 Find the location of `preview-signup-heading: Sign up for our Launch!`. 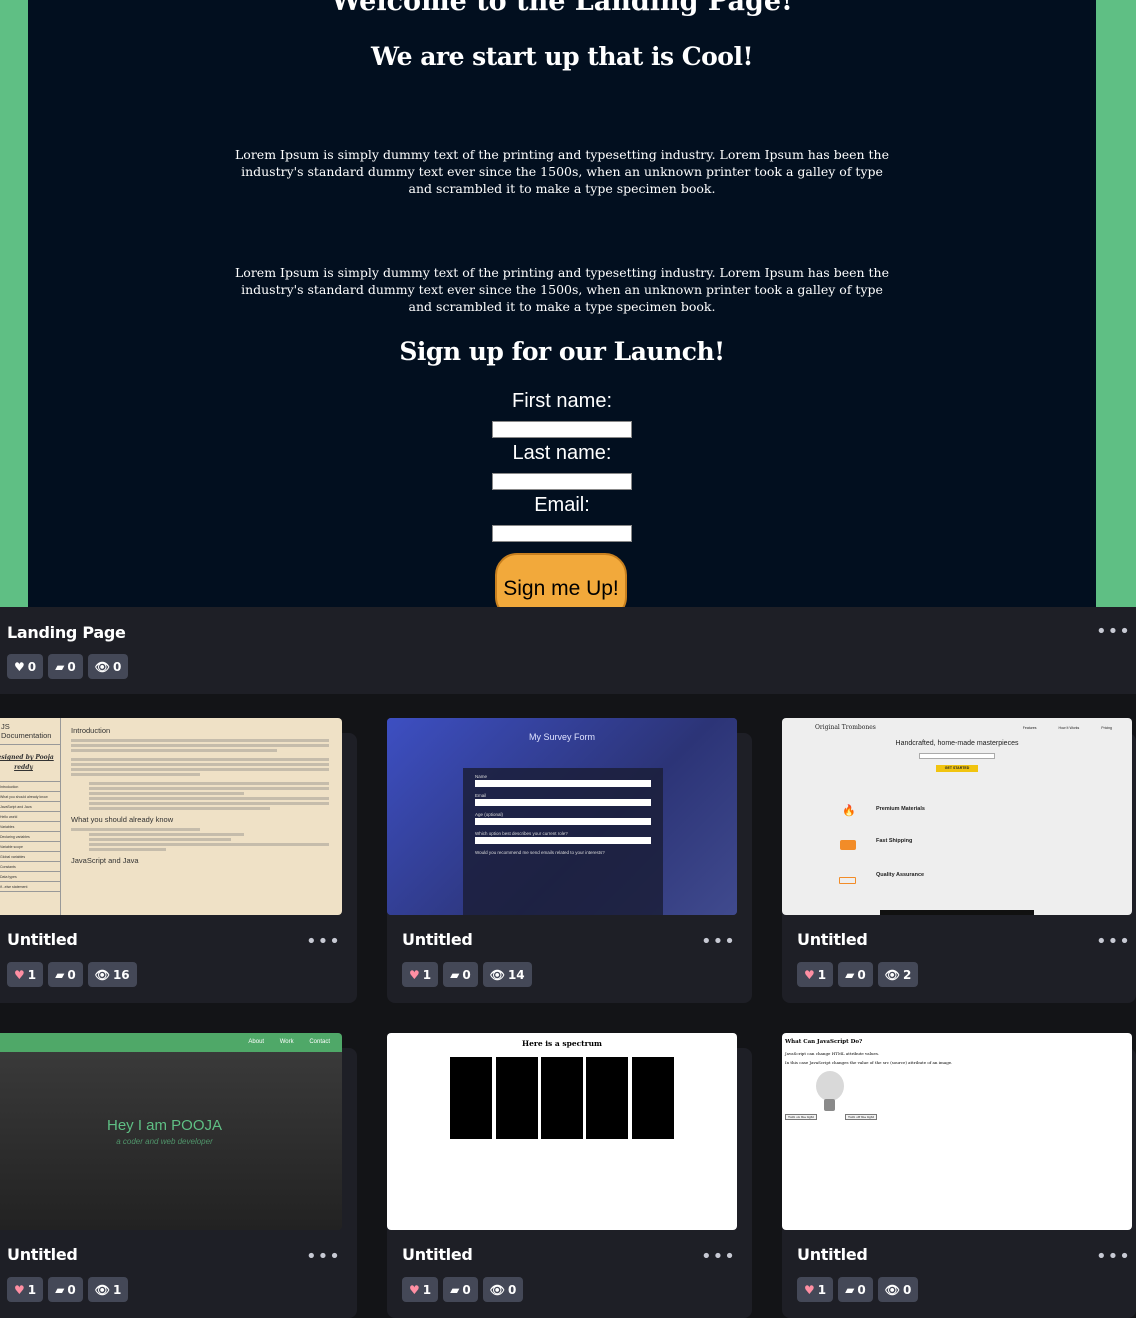

preview-signup-heading: Sign up for our Launch! is located at coordinates (562, 351).